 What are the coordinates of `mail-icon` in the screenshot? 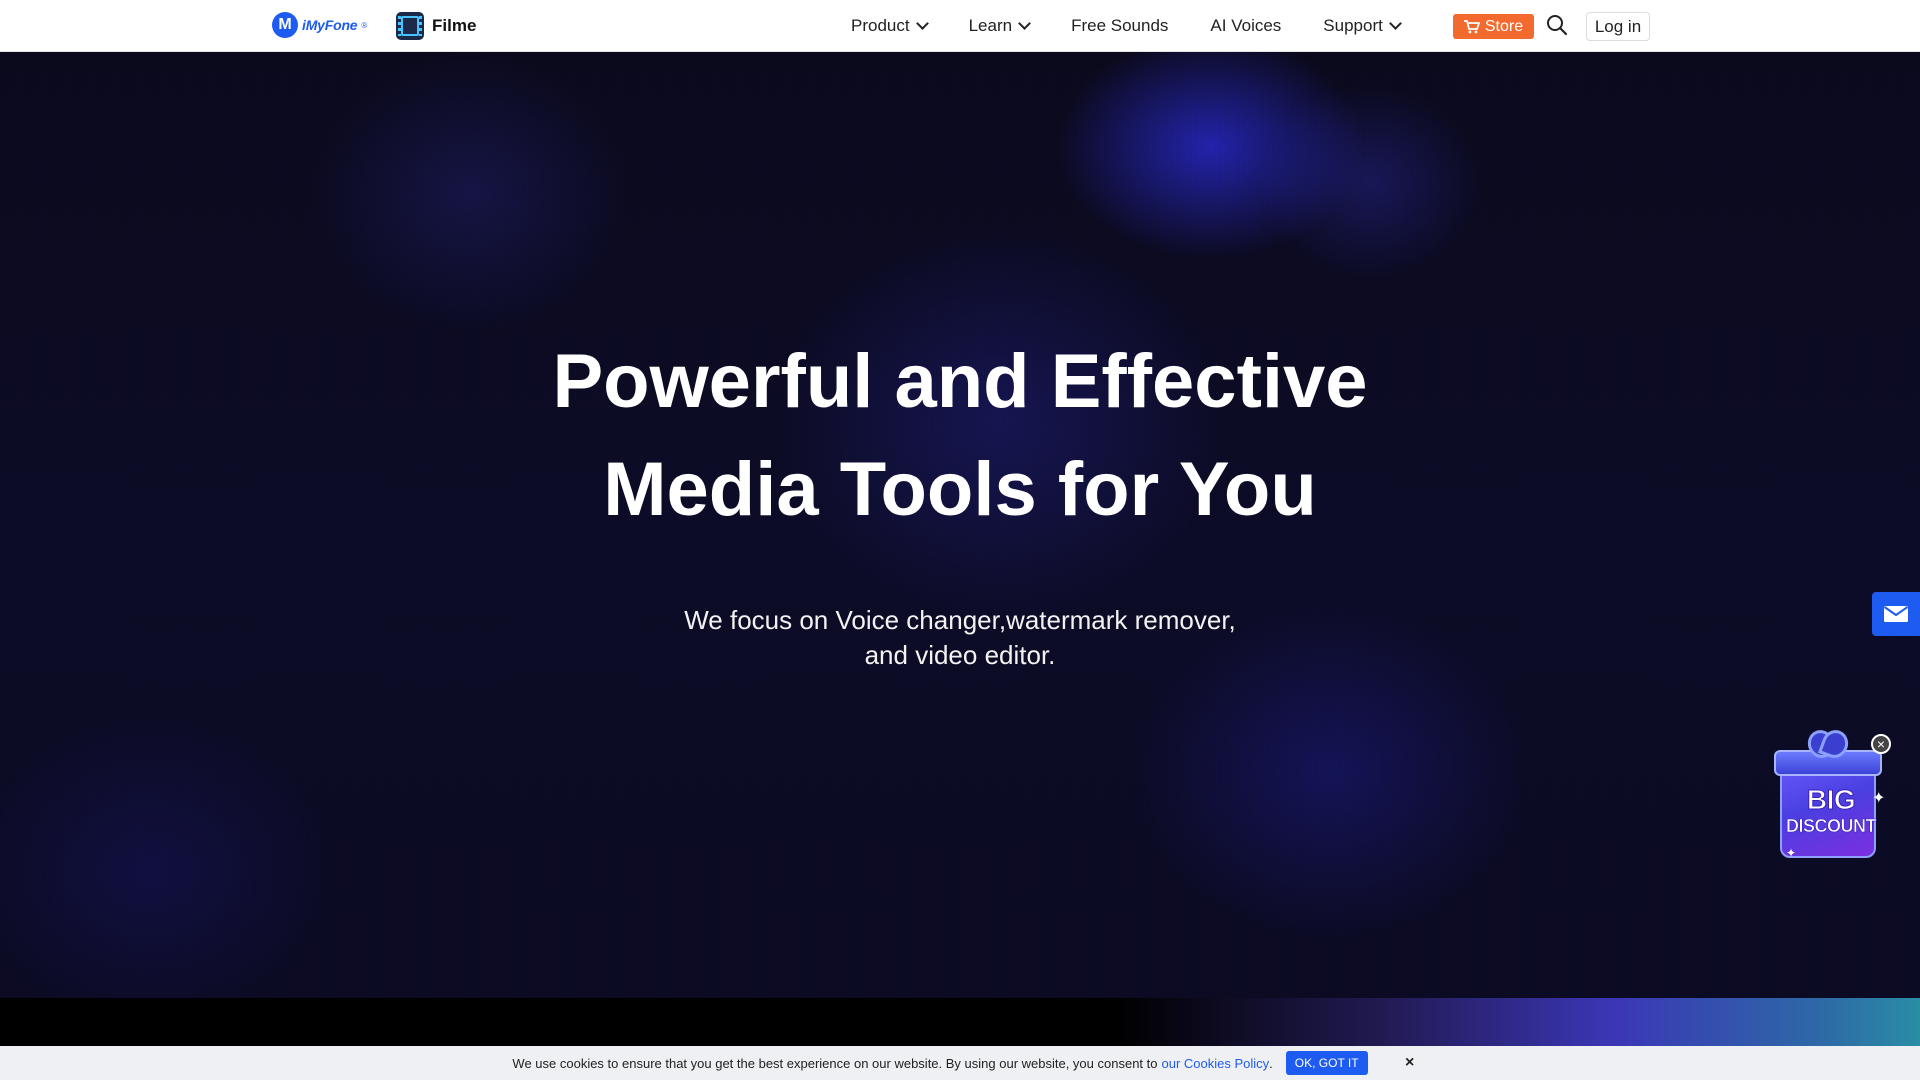 It's located at (1896, 614).